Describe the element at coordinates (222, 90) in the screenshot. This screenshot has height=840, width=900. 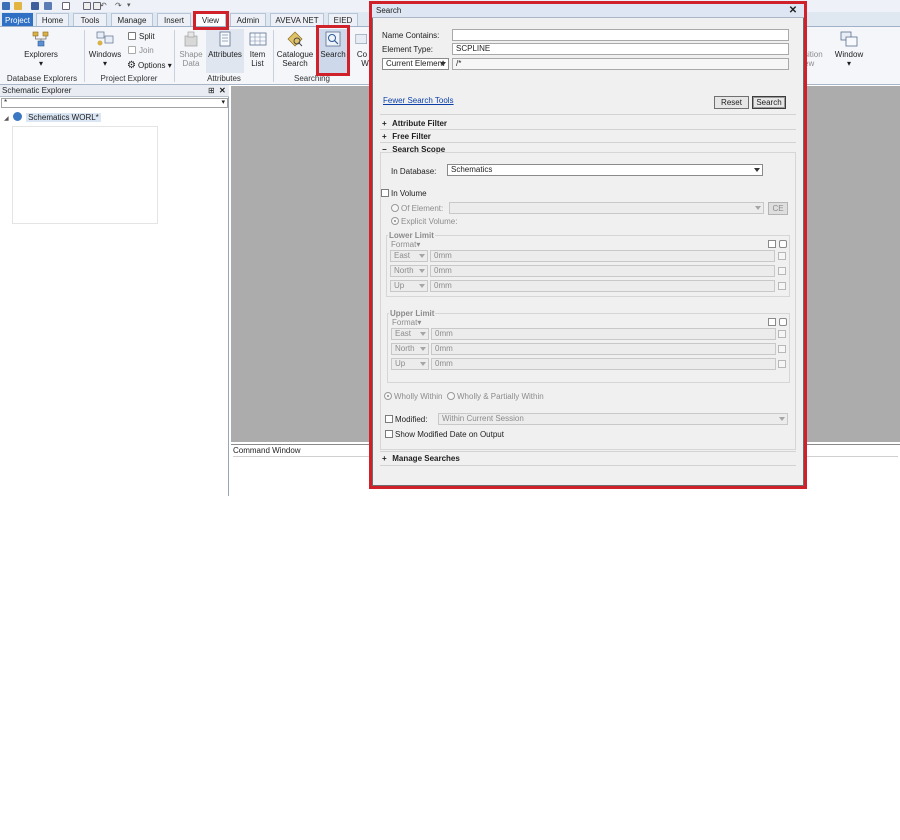
I see `close-icon: ✕` at that location.